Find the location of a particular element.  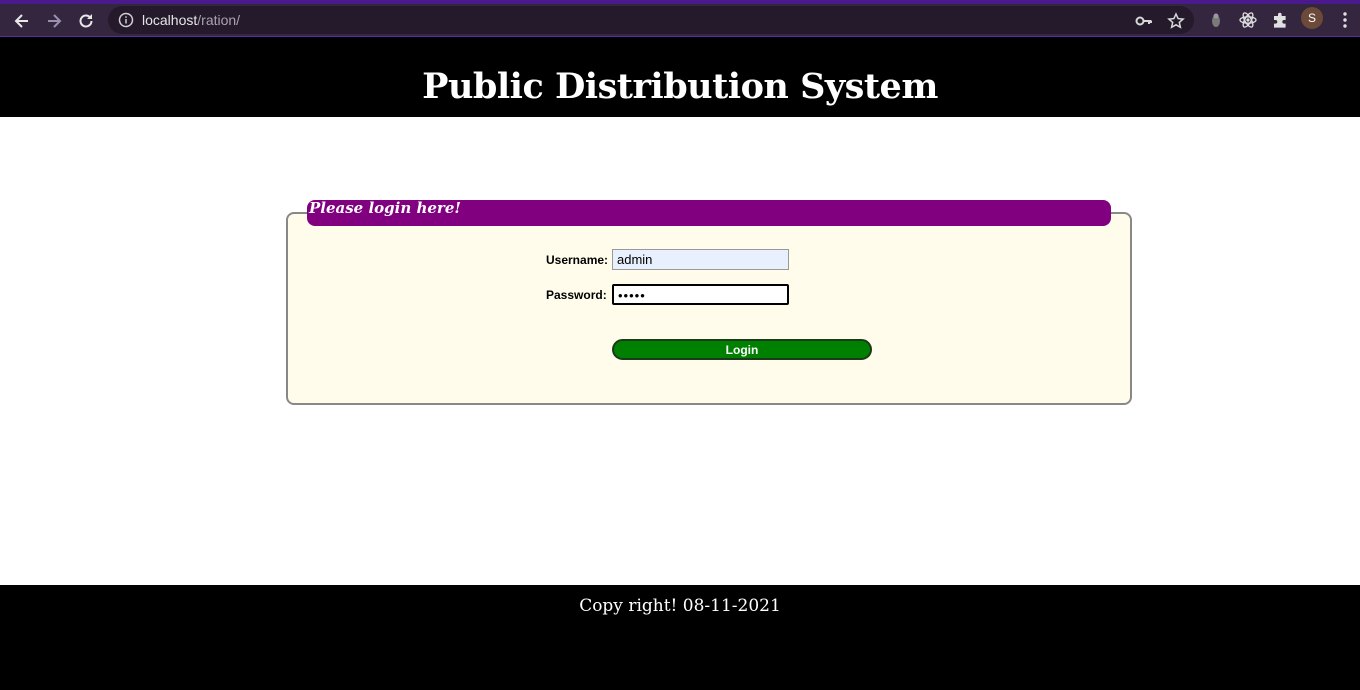

star-icon is located at coordinates (1176, 21).